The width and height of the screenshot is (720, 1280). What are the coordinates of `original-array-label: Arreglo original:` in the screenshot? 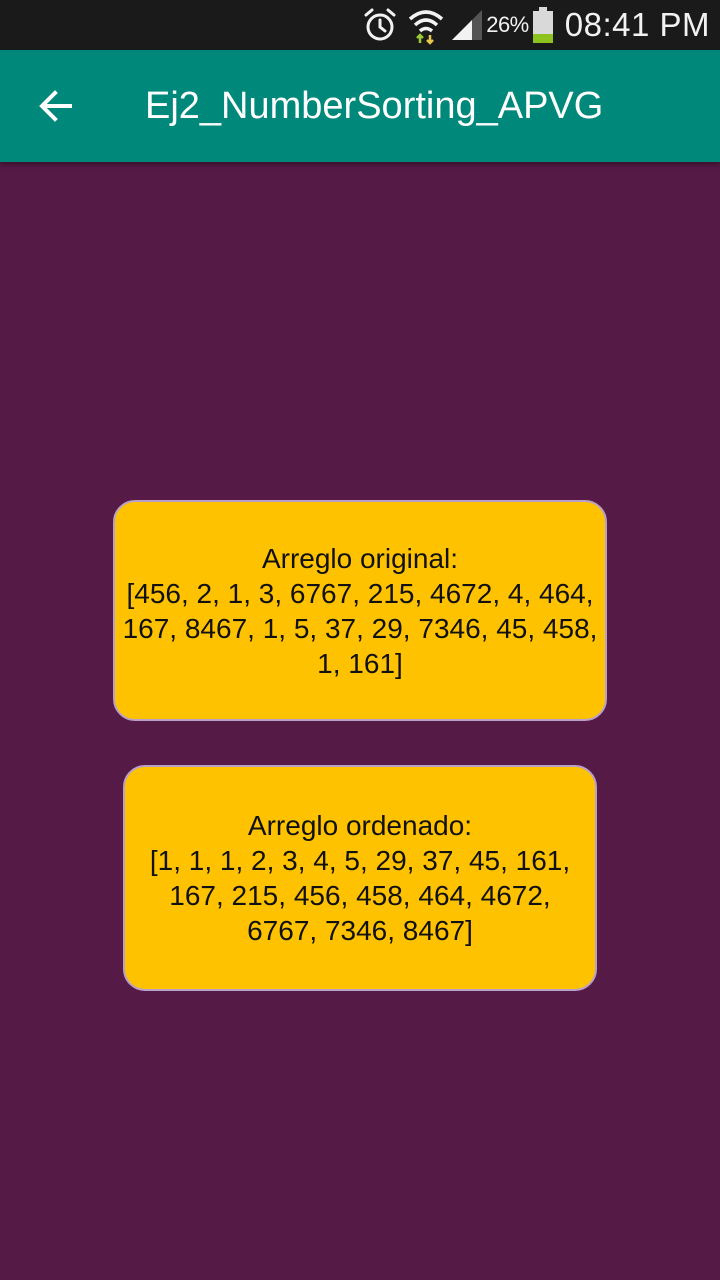 It's located at (360, 558).